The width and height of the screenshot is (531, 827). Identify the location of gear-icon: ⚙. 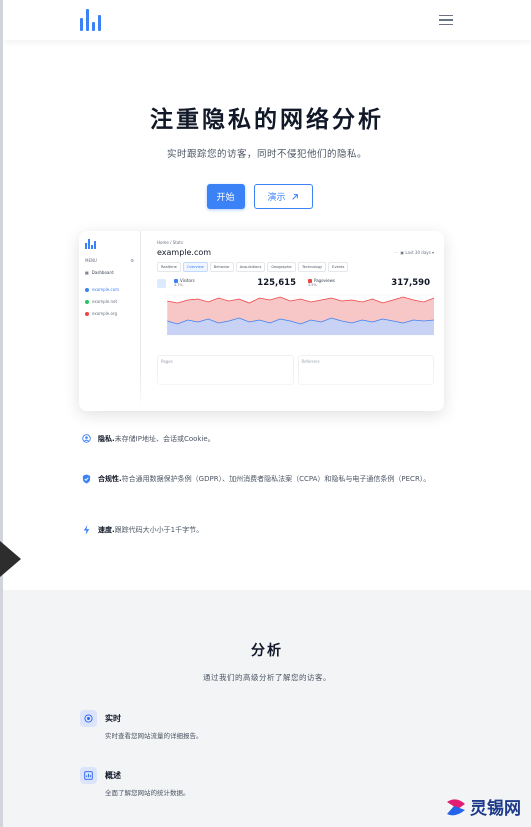
(132, 260).